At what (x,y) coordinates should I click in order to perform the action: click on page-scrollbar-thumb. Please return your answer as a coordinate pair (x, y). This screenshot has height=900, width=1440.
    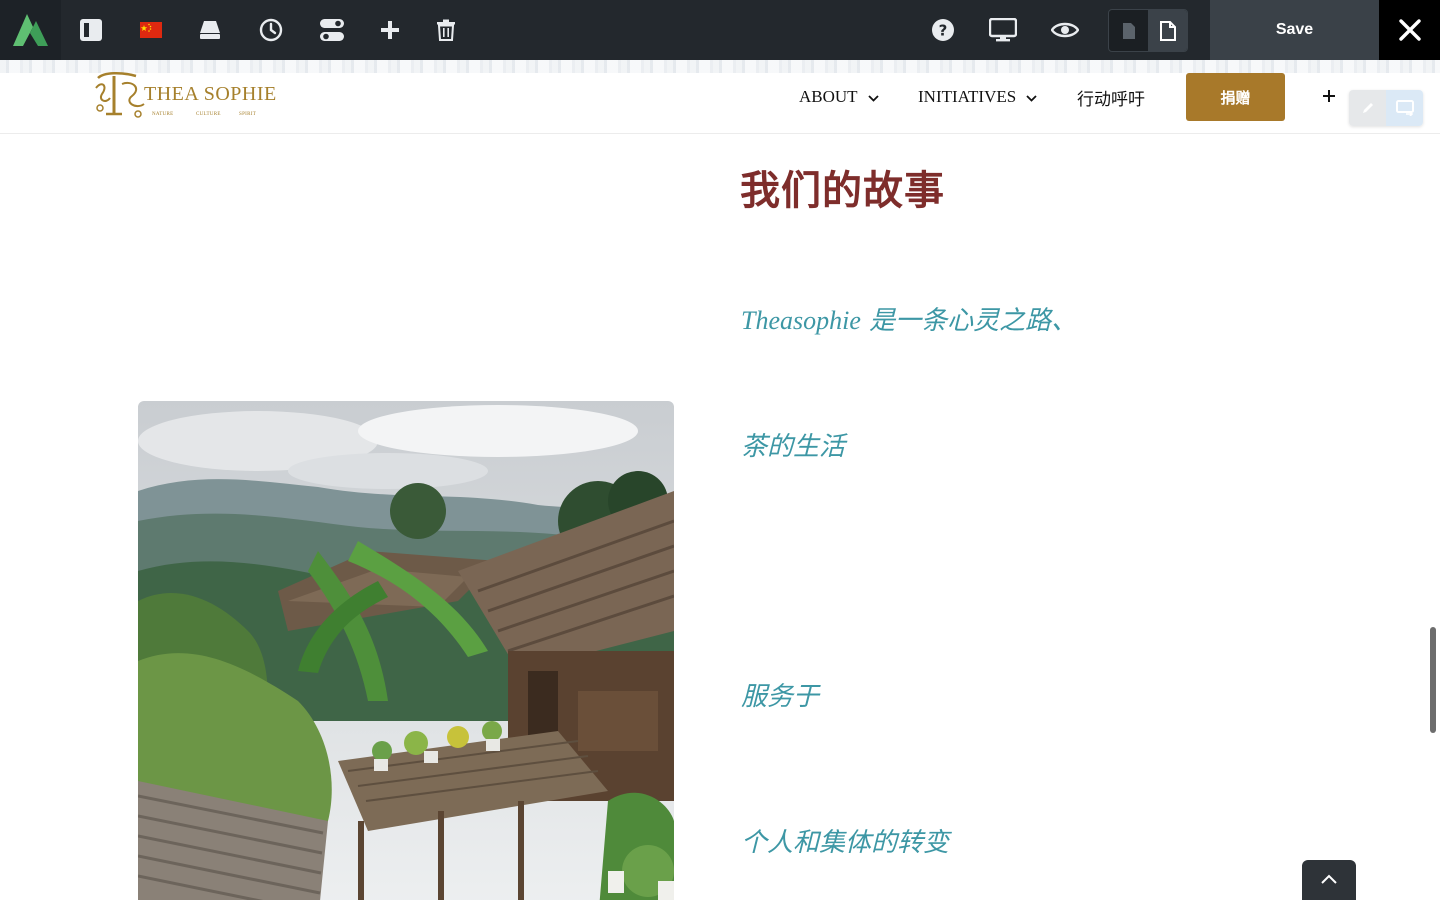
    Looking at the image, I should click on (1433, 680).